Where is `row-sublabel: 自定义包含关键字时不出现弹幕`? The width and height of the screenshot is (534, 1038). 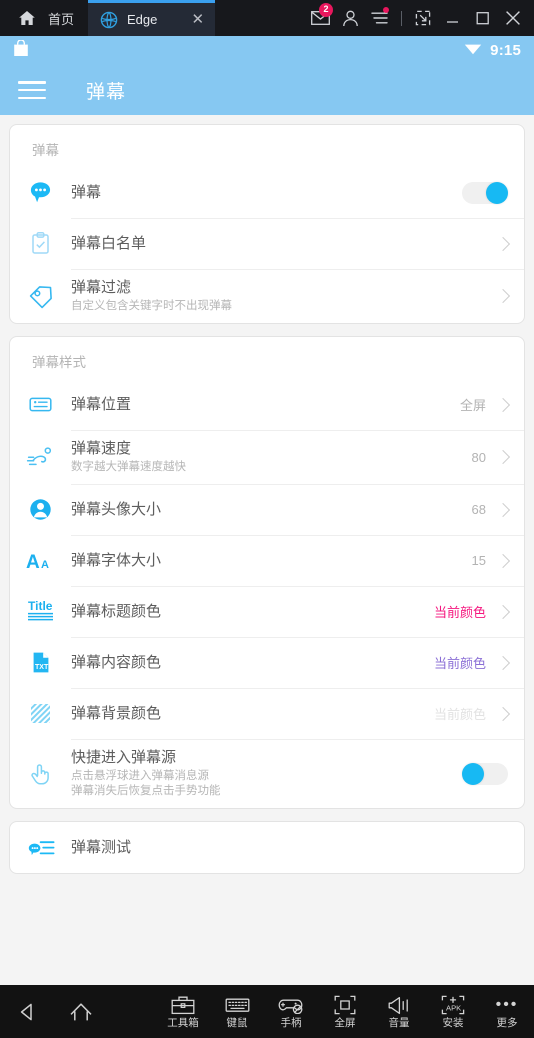
row-sublabel: 自定义包含关键字时不出现弹幕 is located at coordinates (151, 306).